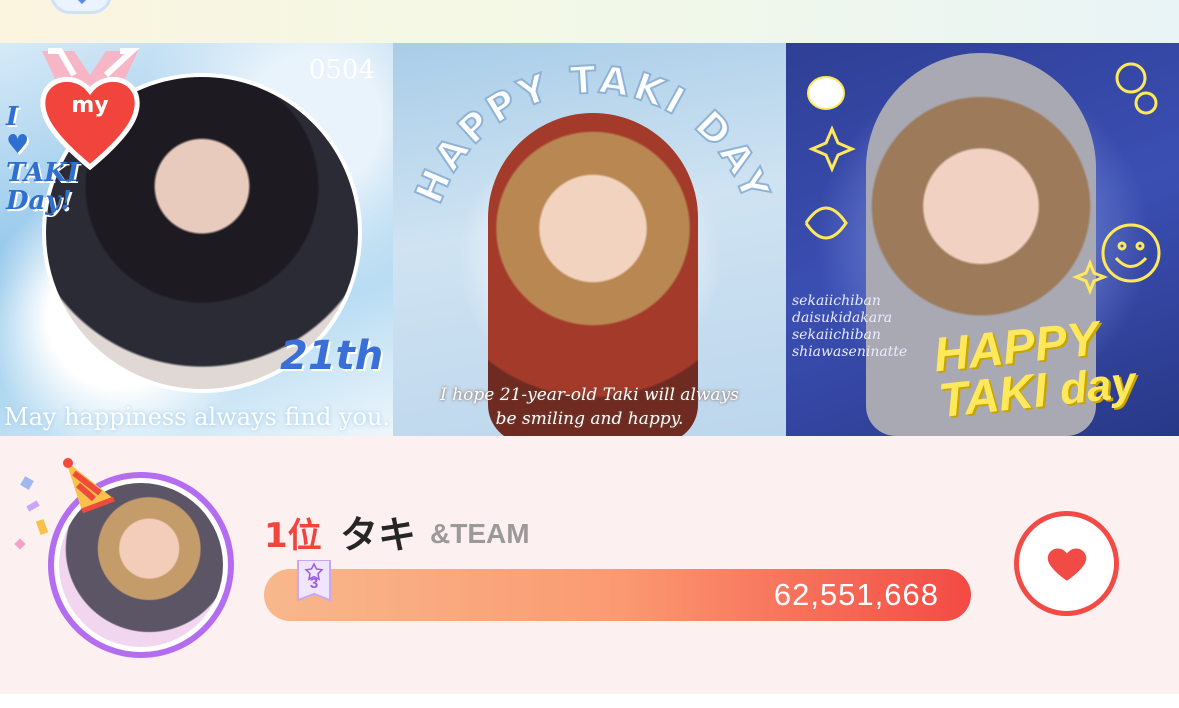 The height and width of the screenshot is (708, 1179). I want to click on banner-2-caption-line1: I hope 21-year-old Taki will always, so click(589, 395).